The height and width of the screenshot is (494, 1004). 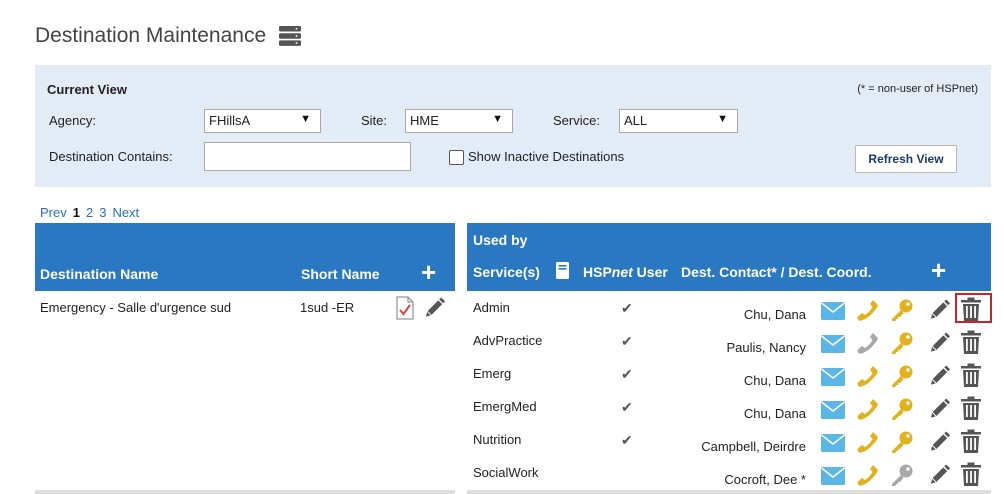 I want to click on service-cell: Nutrition, so click(x=497, y=439).